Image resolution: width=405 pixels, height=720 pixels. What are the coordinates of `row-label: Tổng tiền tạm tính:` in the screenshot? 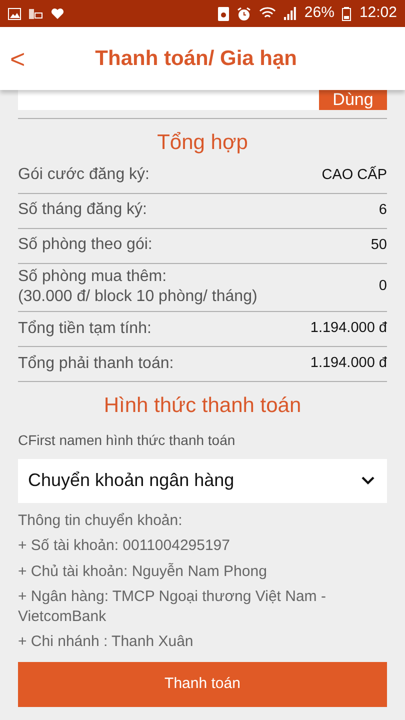 It's located at (85, 328).